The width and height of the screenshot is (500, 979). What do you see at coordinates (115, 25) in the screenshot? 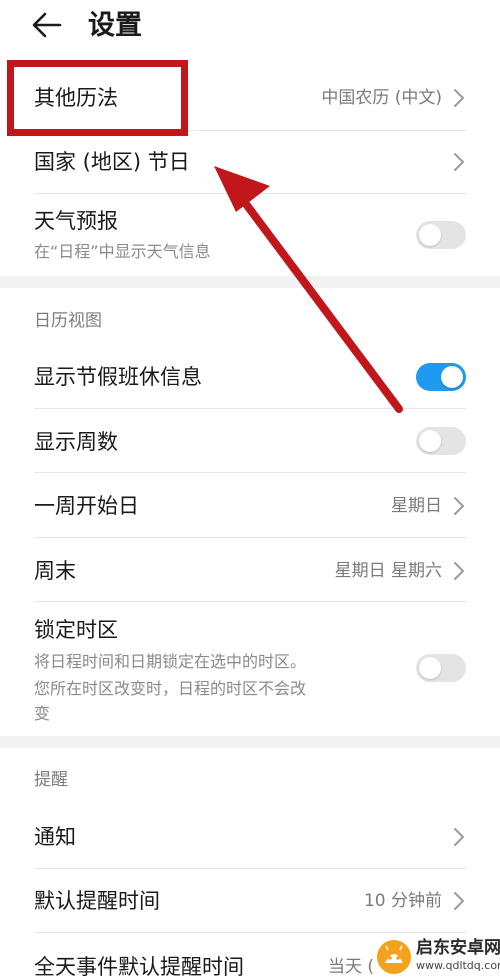
I see `page-title: 设置` at bounding box center [115, 25].